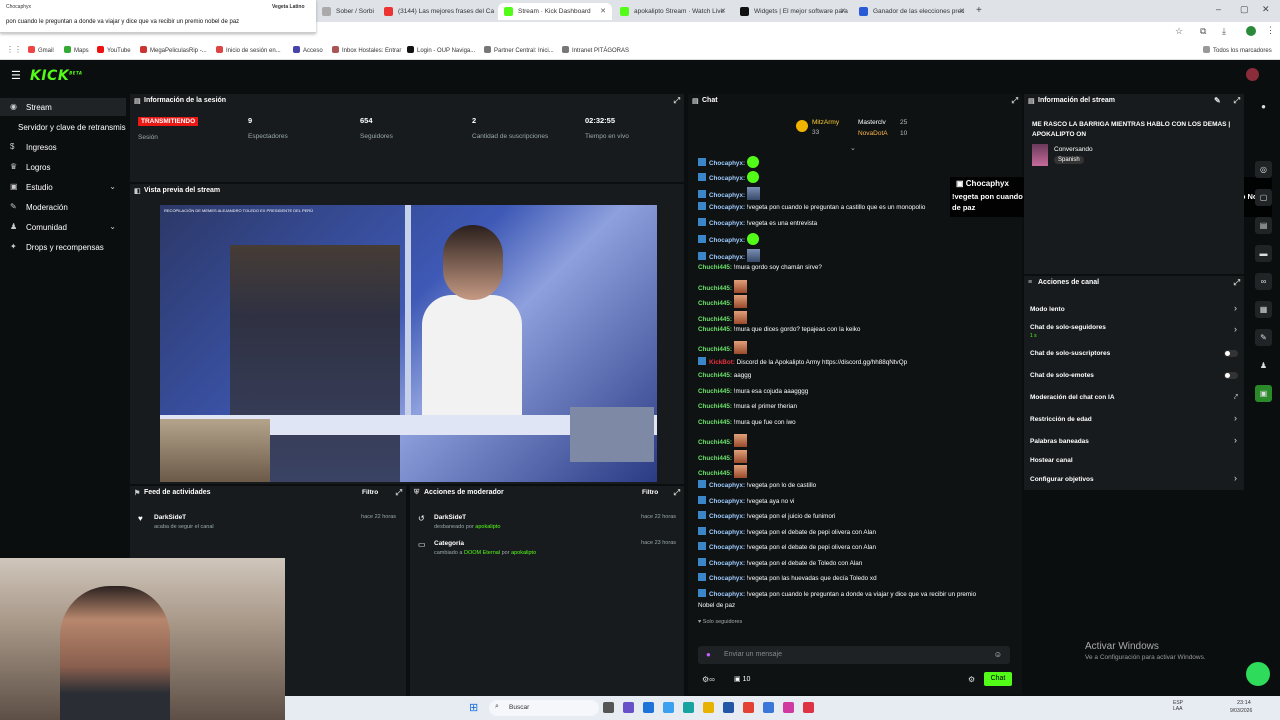 This screenshot has height=720, width=1280. What do you see at coordinates (673, 11) in the screenshot?
I see `browser-tab: apokalipto Stream · Watch Live ✕` at bounding box center [673, 11].